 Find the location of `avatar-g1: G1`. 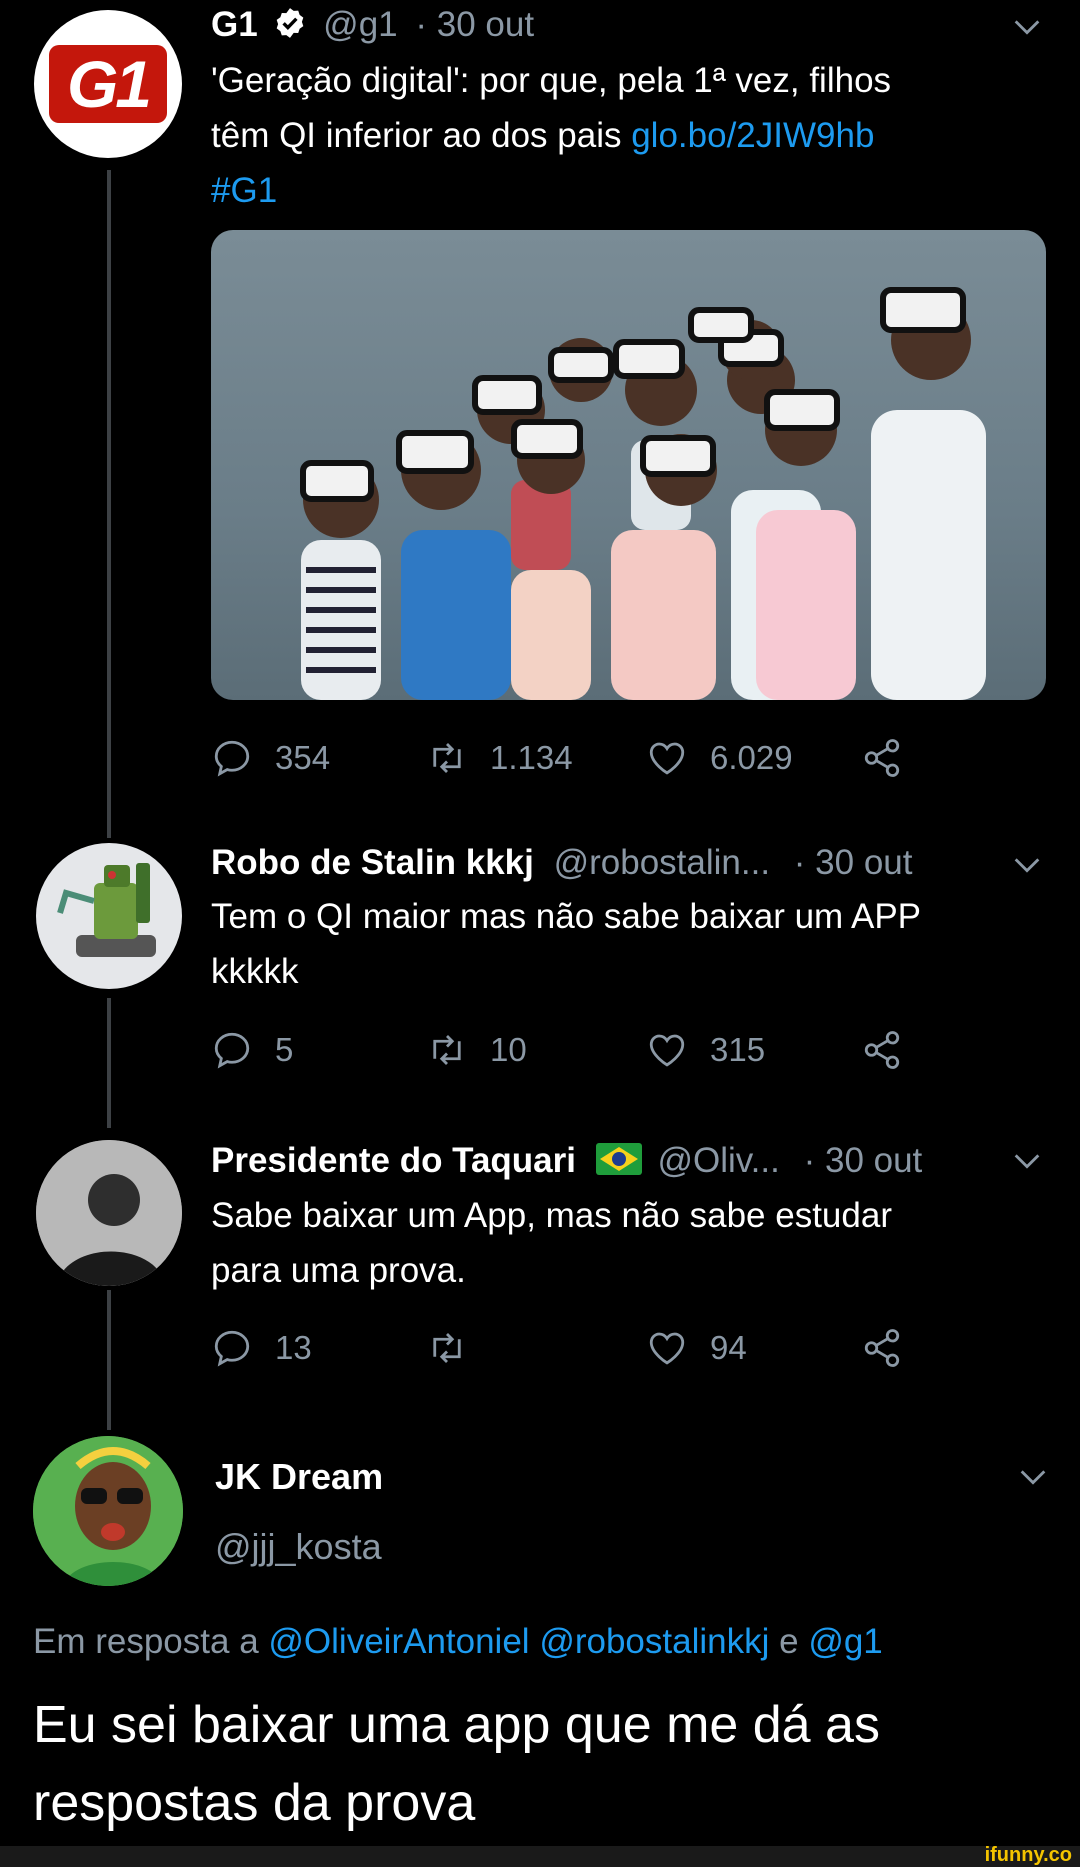

avatar-g1: G1 is located at coordinates (108, 84).